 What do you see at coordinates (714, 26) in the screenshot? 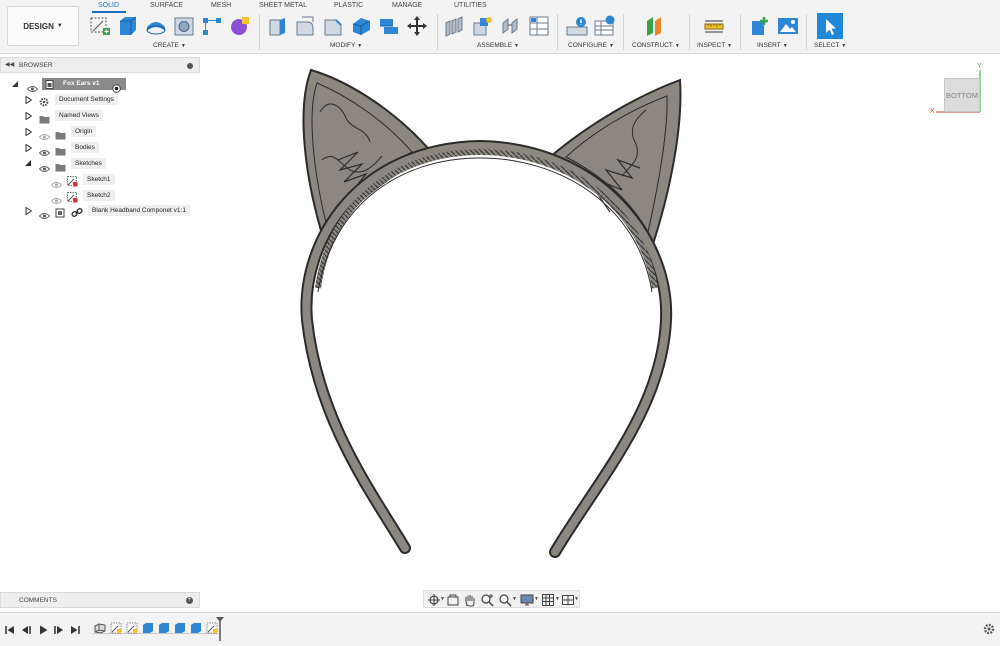
I see `measure-icon` at bounding box center [714, 26].